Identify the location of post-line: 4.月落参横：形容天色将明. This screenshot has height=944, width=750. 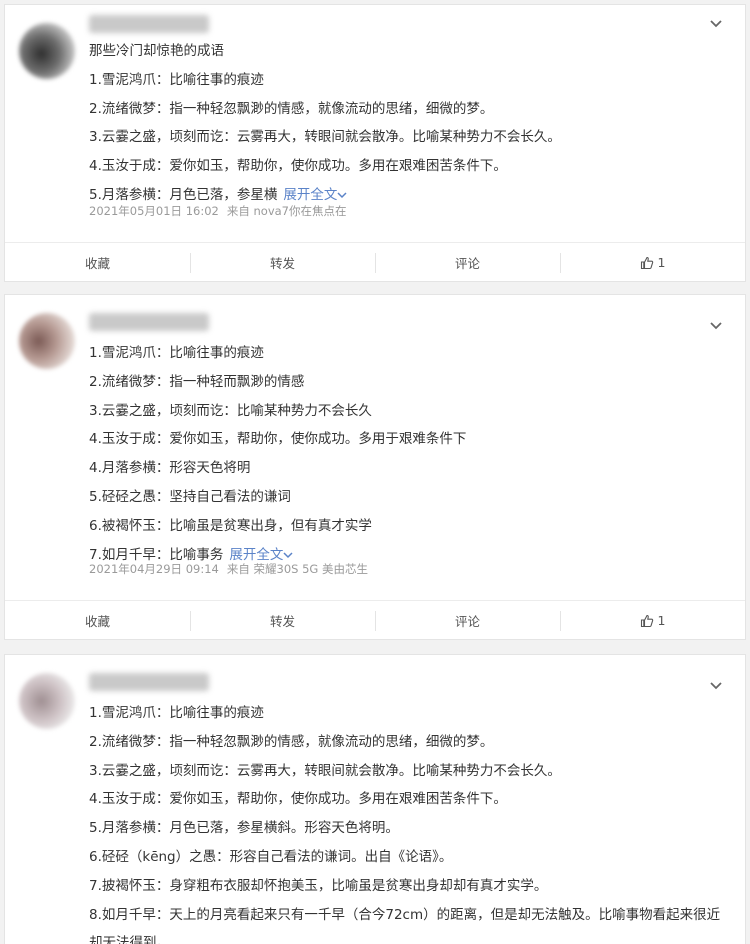
(170, 468).